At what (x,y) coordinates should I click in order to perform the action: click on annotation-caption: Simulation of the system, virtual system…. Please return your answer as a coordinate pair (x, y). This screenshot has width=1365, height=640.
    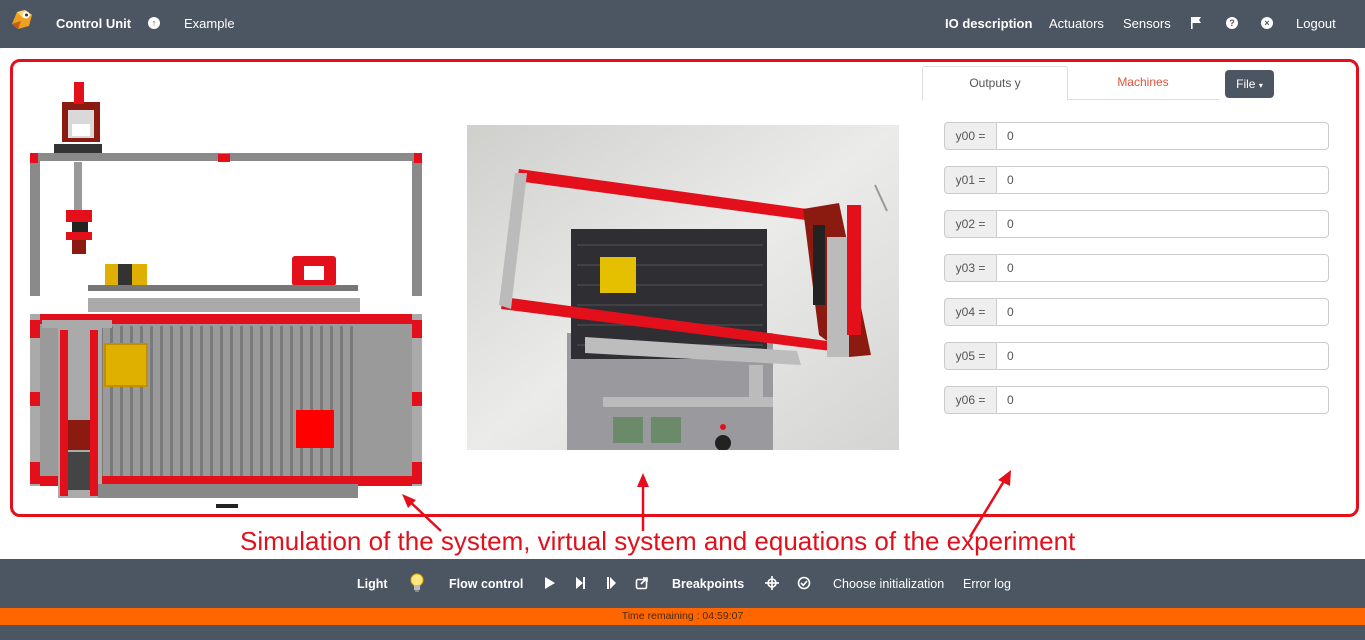
    Looking at the image, I should click on (658, 541).